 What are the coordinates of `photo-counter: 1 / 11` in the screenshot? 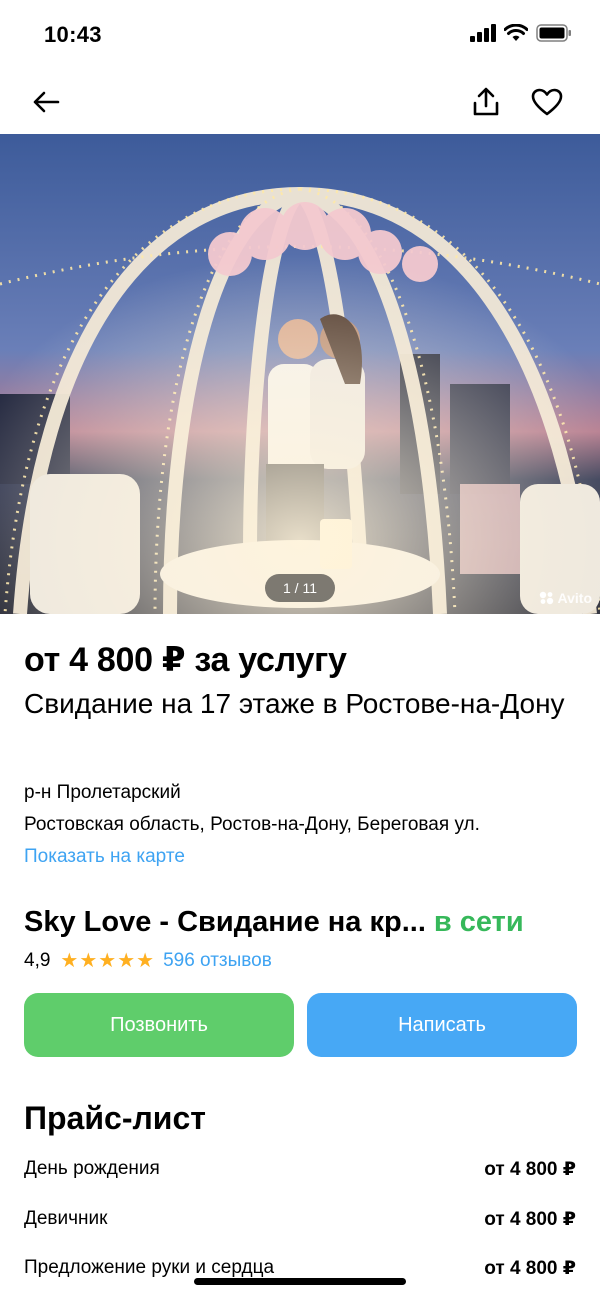 It's located at (300, 588).